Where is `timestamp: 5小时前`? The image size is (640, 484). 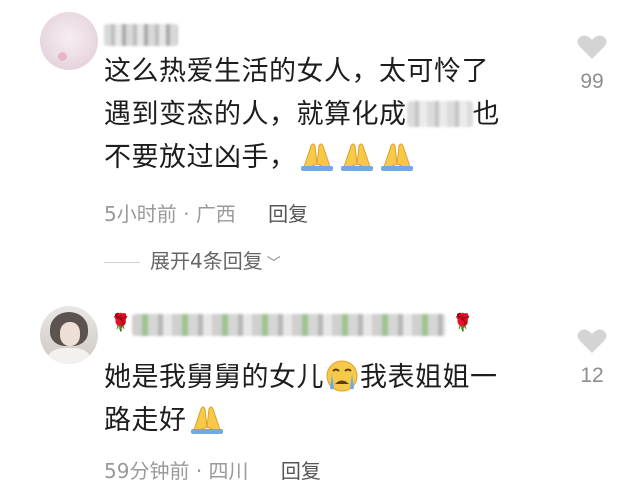 timestamp: 5小时前 is located at coordinates (140, 214).